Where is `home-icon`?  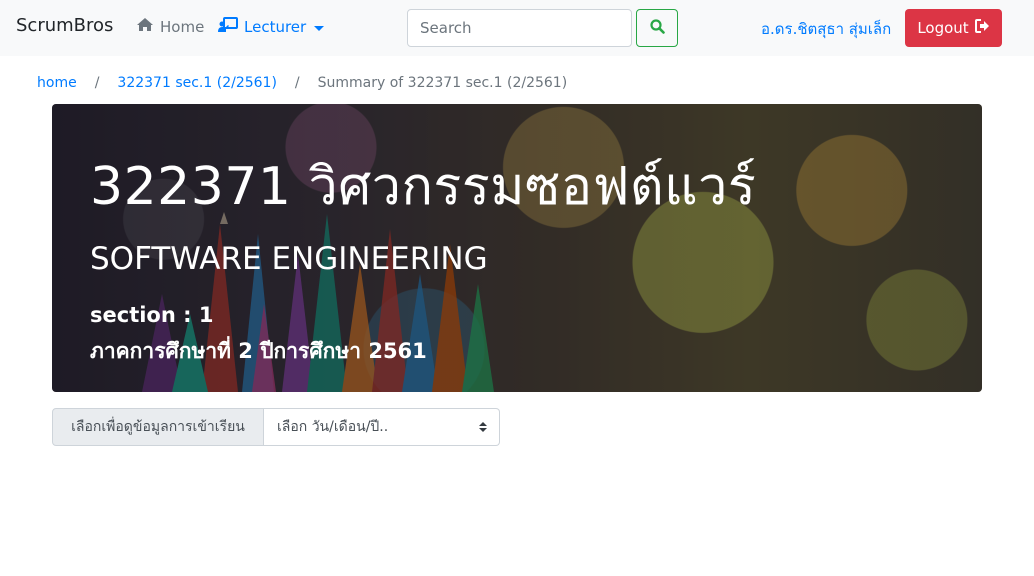 home-icon is located at coordinates (145, 26).